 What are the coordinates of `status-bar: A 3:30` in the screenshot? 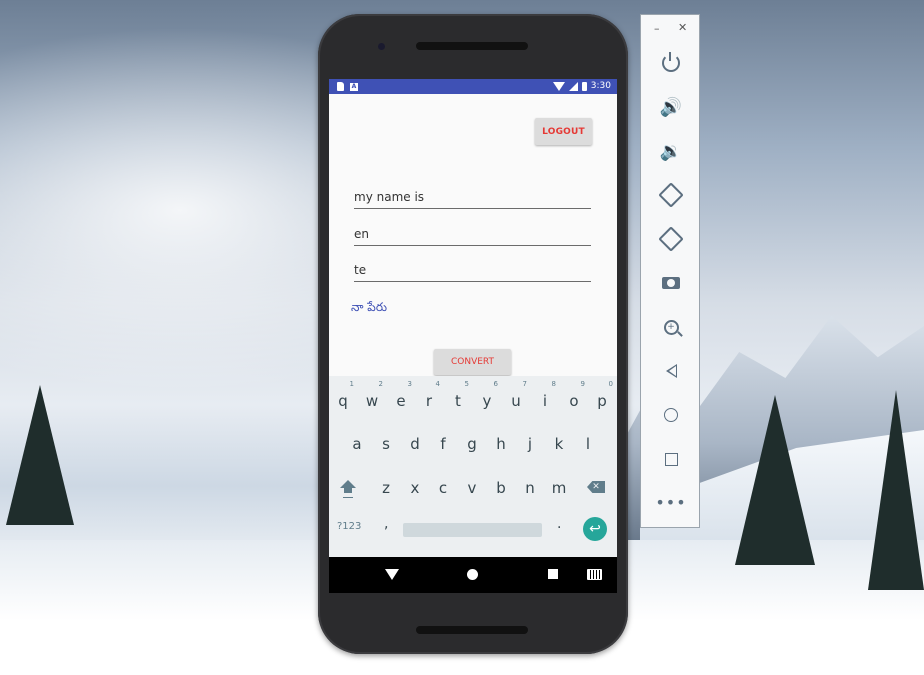 It's located at (473, 86).